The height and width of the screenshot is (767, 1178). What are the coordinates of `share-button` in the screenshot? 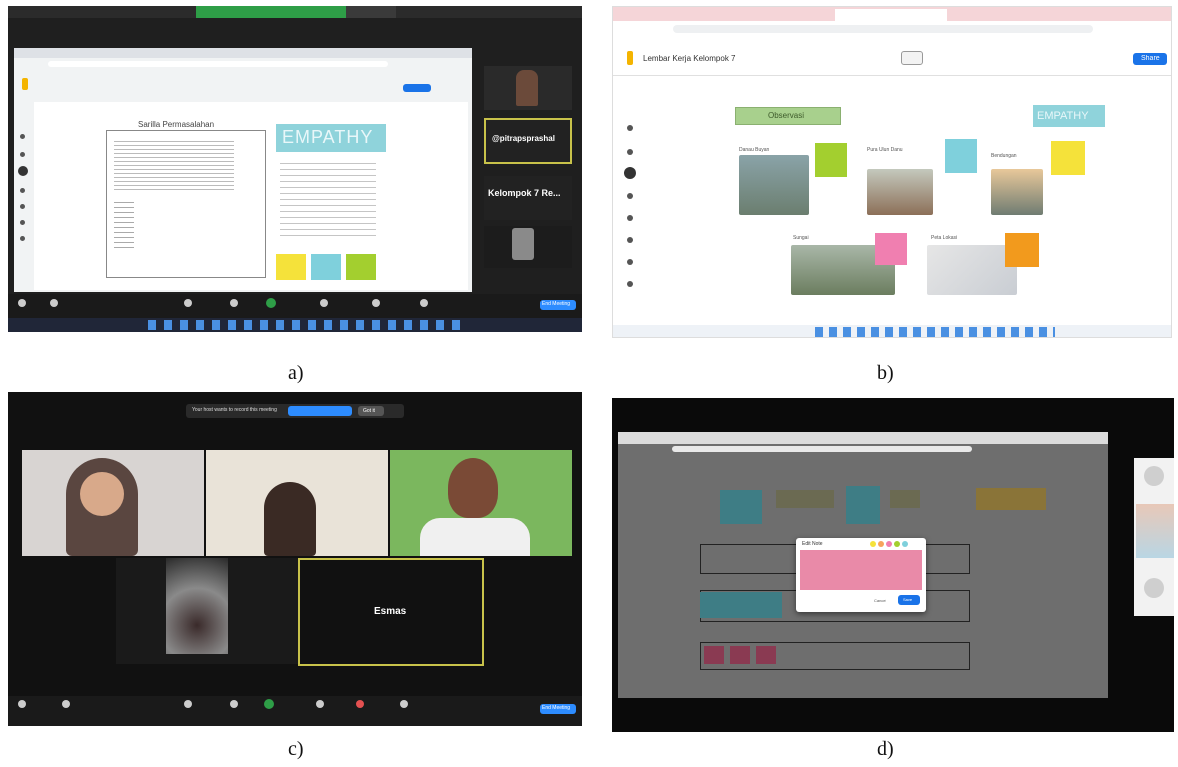 It's located at (417, 88).